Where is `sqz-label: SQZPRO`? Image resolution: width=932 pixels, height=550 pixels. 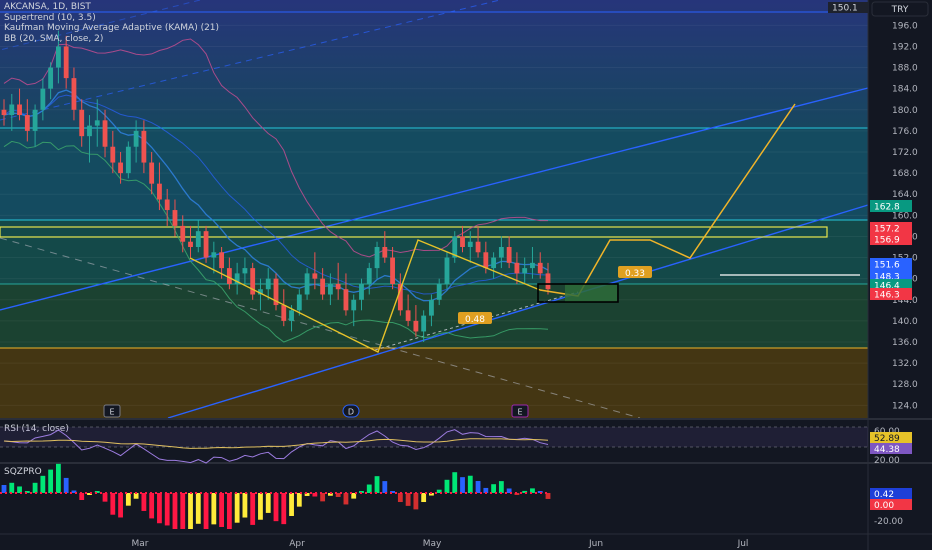 sqz-label: SQZPRO is located at coordinates (23, 472).